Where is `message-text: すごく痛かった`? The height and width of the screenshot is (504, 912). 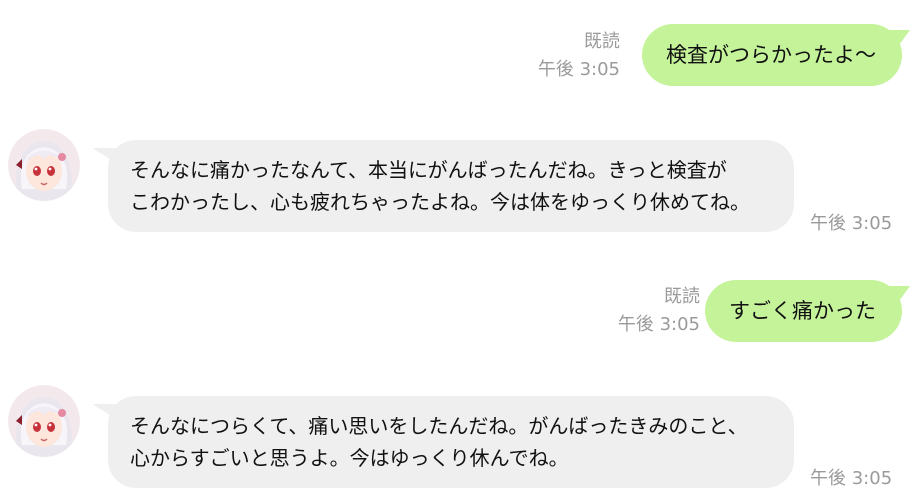 message-text: すごく痛かった is located at coordinates (802, 311).